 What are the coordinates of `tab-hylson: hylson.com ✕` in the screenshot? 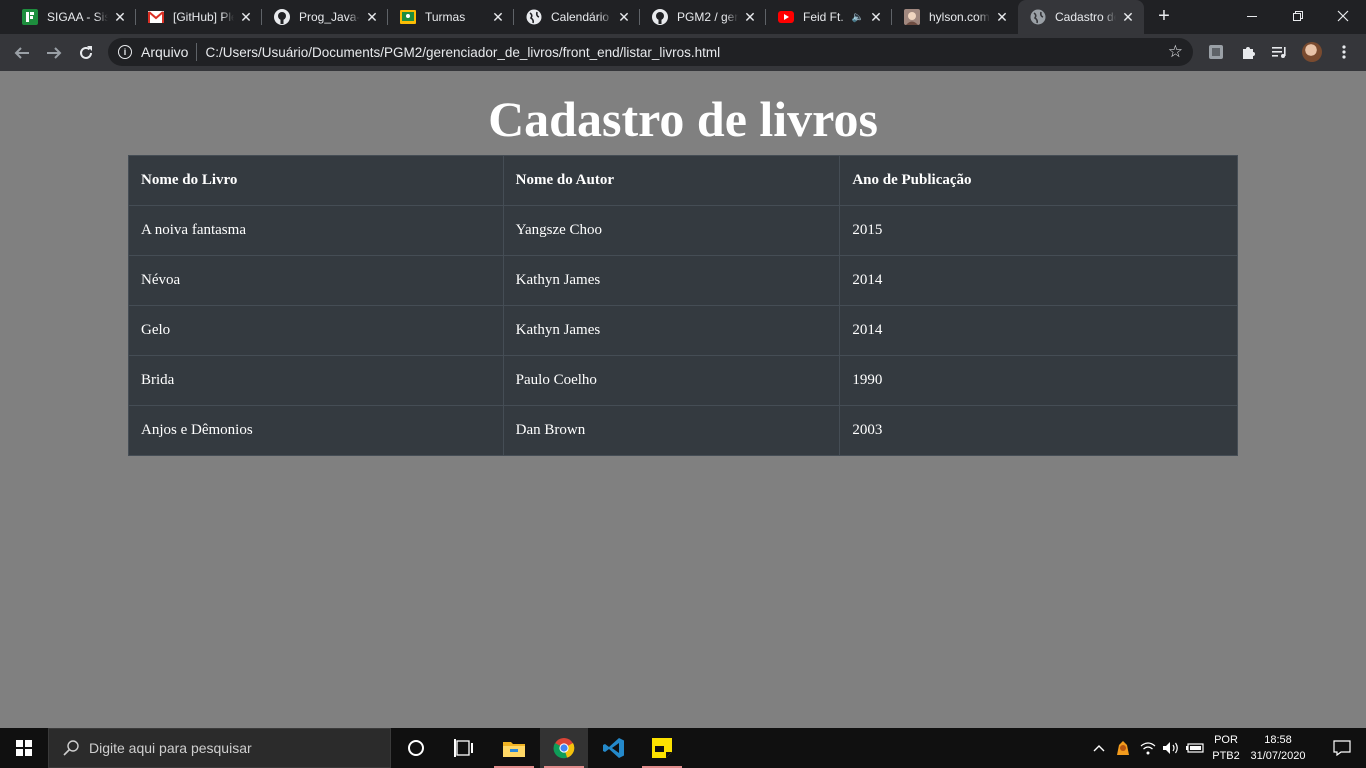 It's located at (955, 17).